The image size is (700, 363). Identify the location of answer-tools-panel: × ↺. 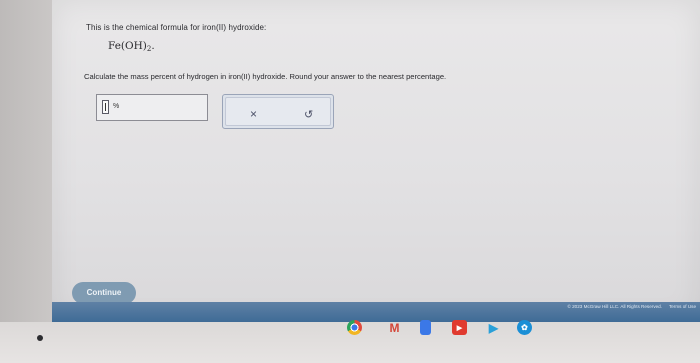
(278, 111).